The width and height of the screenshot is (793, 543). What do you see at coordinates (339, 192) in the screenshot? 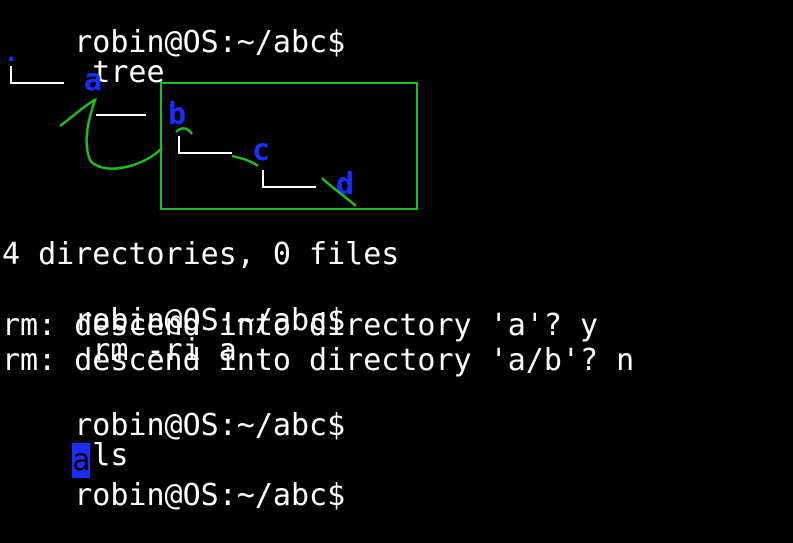
I see `annotation-strike-d` at bounding box center [339, 192].